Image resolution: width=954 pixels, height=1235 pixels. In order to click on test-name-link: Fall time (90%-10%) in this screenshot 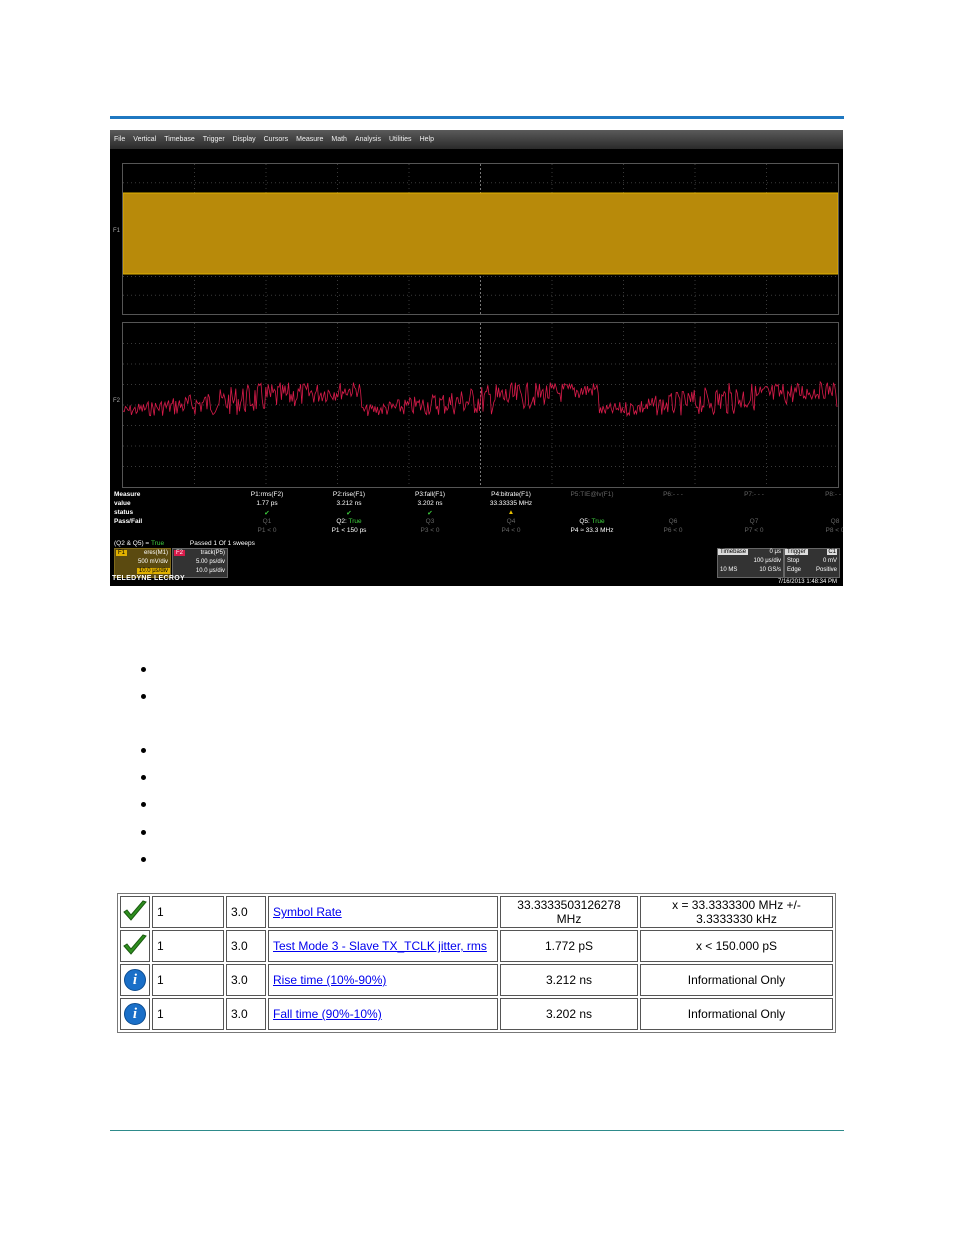, I will do `click(327, 1014)`.